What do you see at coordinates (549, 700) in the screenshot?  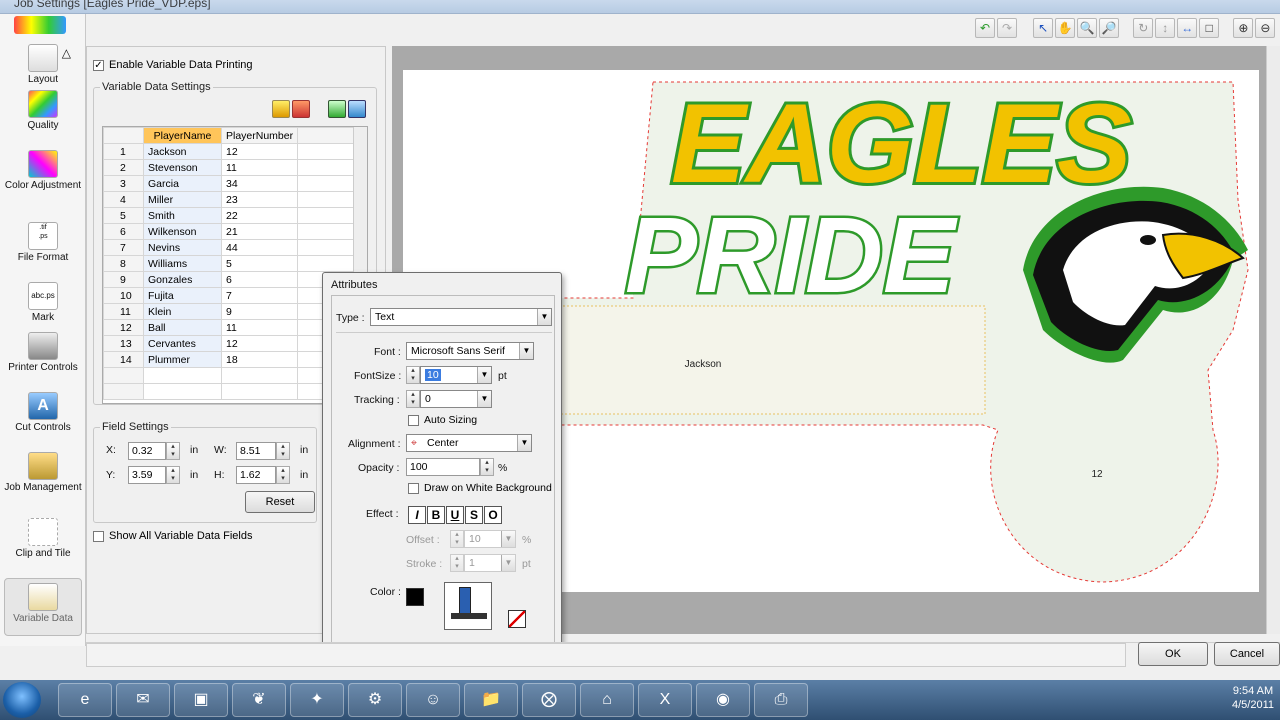 I see `taskbar-pdf-icon: ⨂` at bounding box center [549, 700].